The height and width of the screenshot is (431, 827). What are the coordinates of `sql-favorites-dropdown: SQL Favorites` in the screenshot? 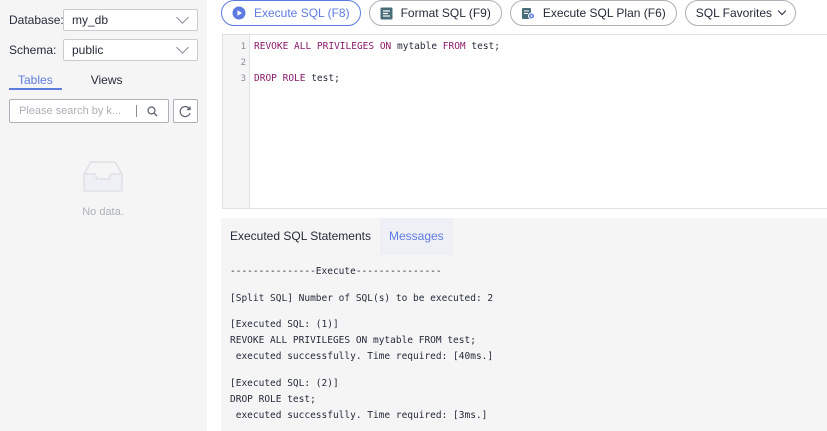 It's located at (740, 13).